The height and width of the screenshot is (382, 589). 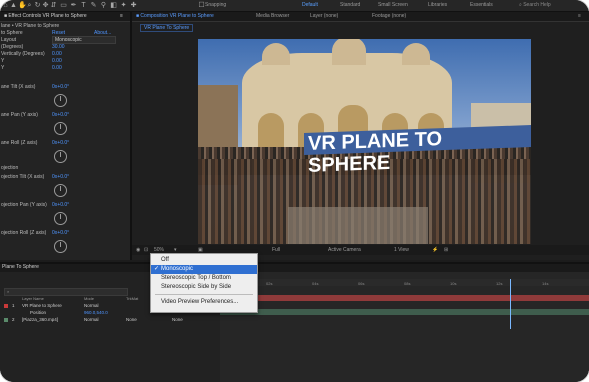 What do you see at coordinates (138, 250) in the screenshot?
I see `always-preview-icon: ◉` at bounding box center [138, 250].